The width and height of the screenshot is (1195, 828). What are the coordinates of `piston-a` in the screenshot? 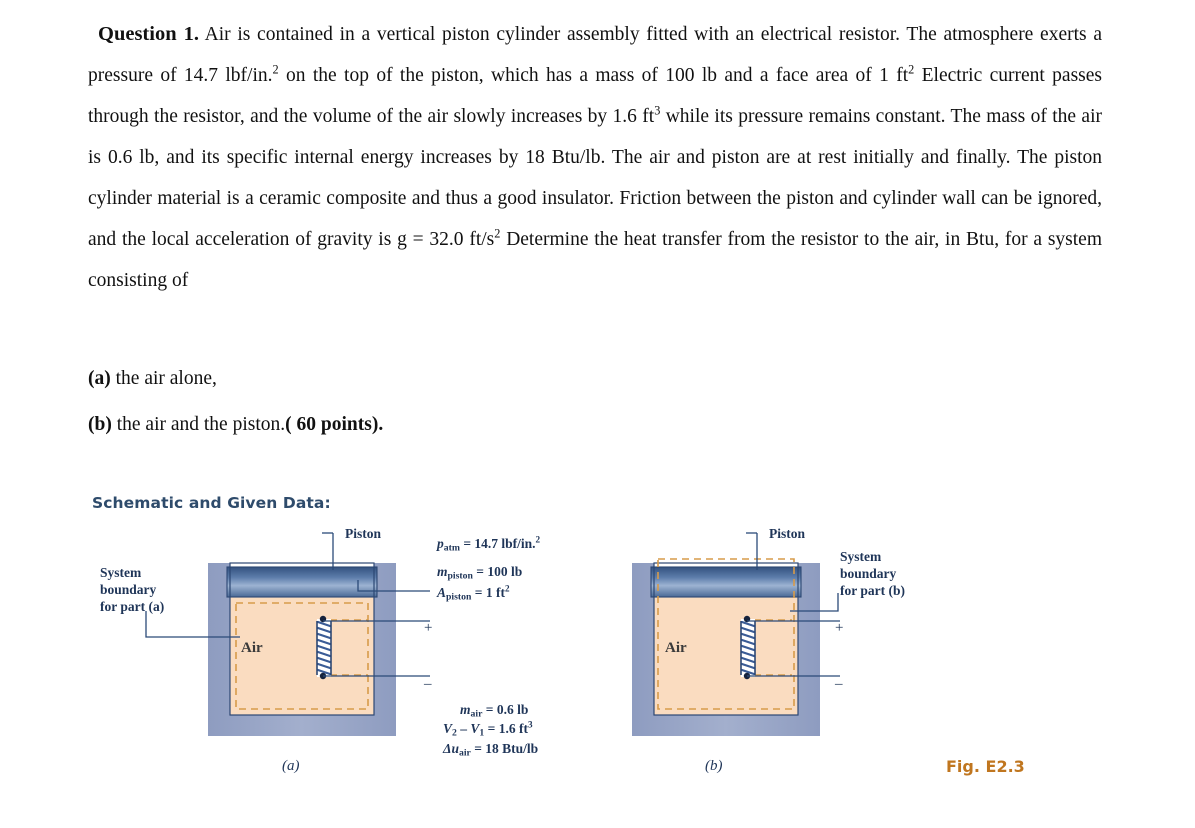 It's located at (302, 582).